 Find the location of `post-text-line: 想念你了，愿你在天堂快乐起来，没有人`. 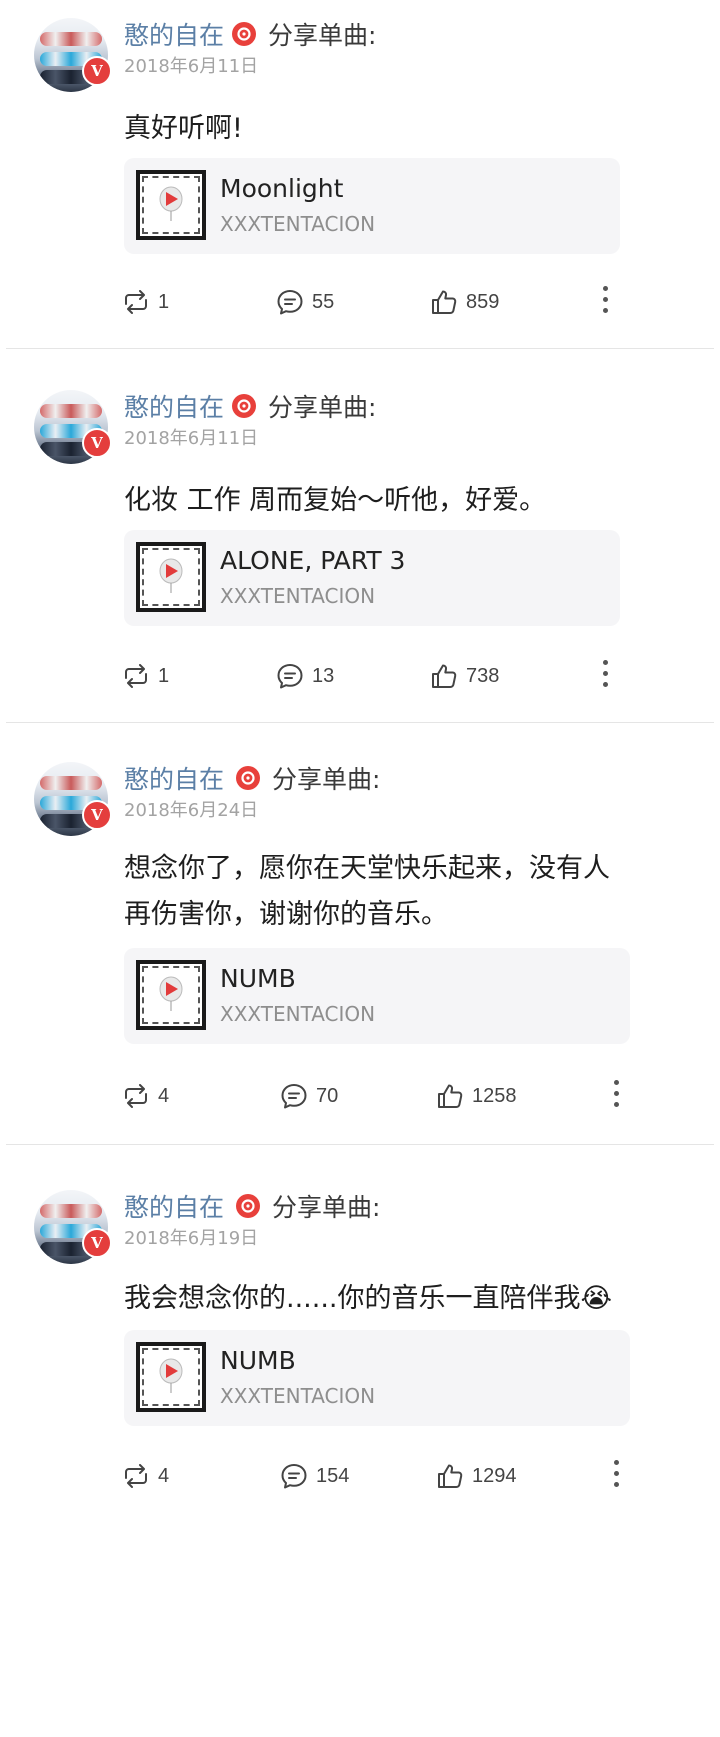

post-text-line: 想念你了，愿你在天堂快乐起来，没有人 is located at coordinates (367, 868).